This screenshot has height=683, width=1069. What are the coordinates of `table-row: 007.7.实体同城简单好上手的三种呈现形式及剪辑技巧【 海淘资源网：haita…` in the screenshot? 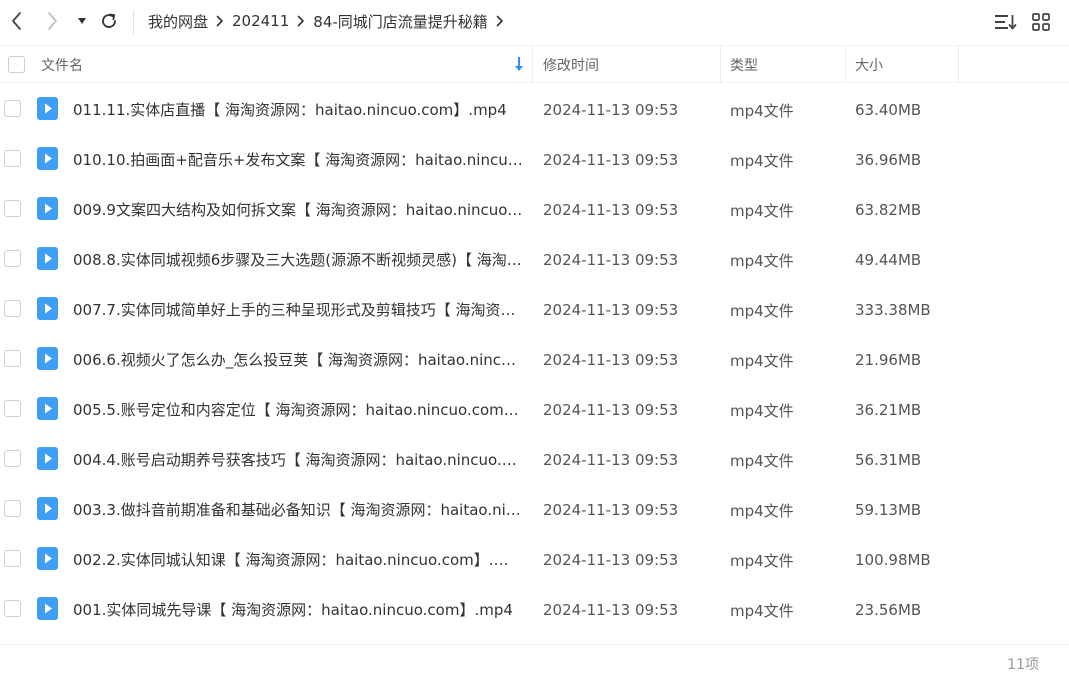 It's located at (534, 310).